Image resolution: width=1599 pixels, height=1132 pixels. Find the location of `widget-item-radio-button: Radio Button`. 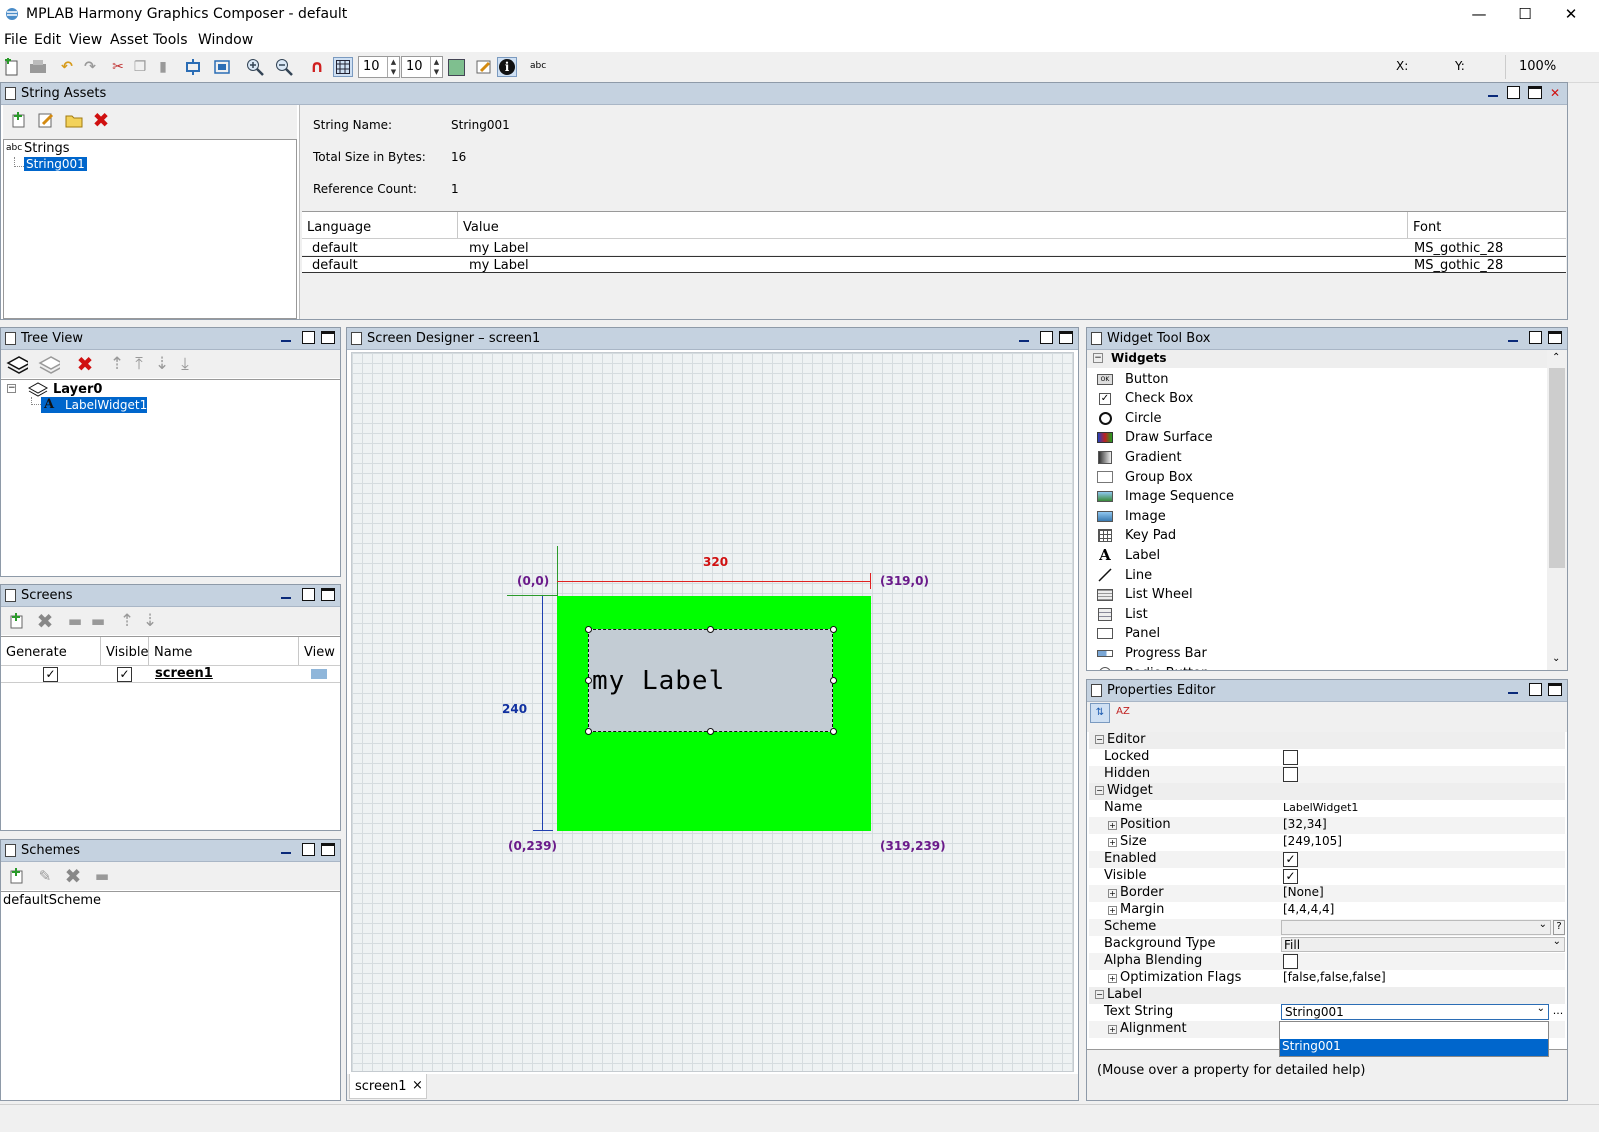

widget-item-radio-button: Radio Button is located at coordinates (1153, 666).